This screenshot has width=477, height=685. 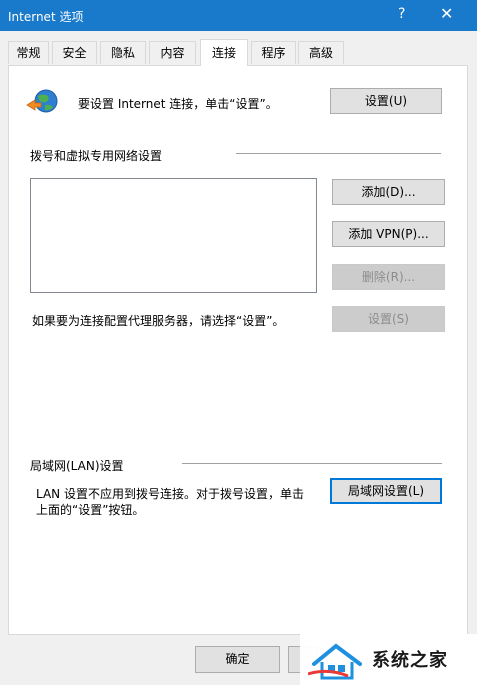 I want to click on lan-section-title: 局域网(LAN)设置, so click(x=77, y=466).